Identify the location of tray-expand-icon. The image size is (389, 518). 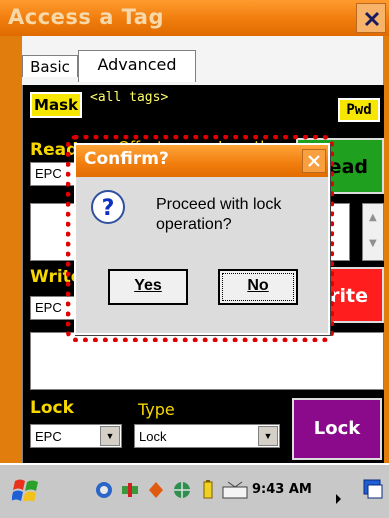
(338, 499).